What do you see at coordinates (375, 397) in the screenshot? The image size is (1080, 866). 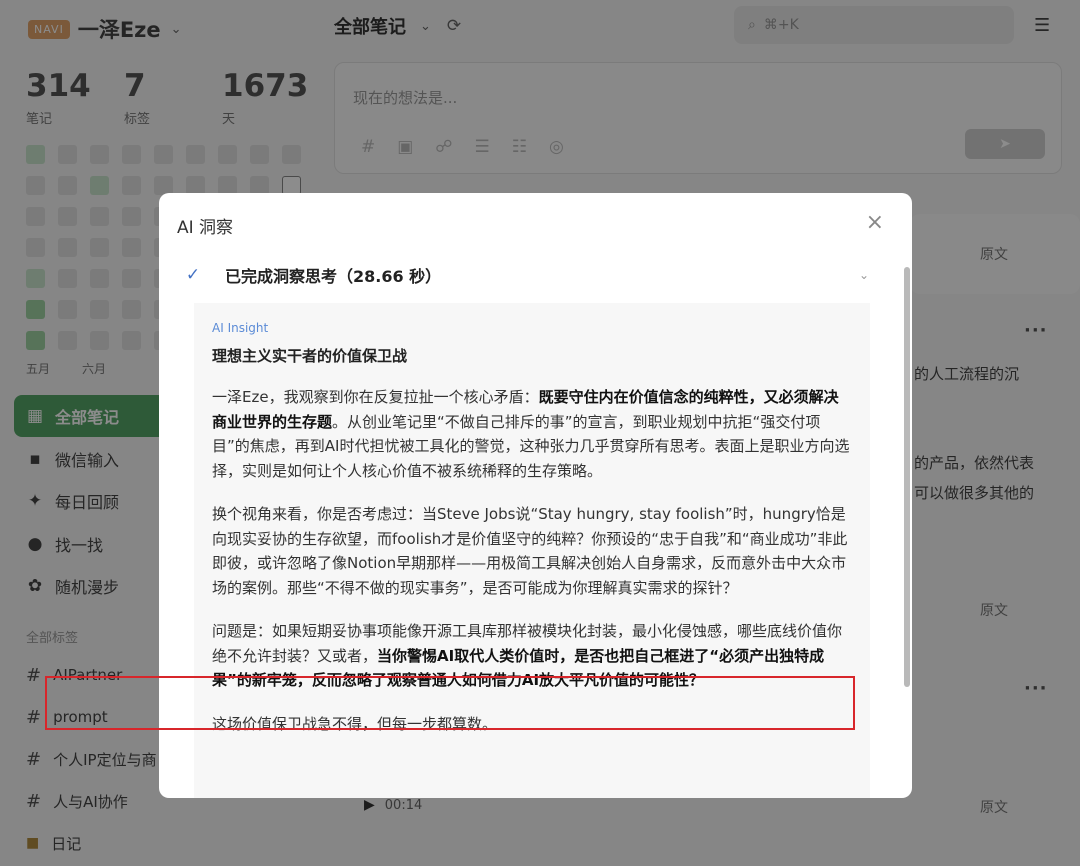 I see `text-run: 一泽Eze，我观察到你在反复拉扯一个核心矛盾：` at bounding box center [375, 397].